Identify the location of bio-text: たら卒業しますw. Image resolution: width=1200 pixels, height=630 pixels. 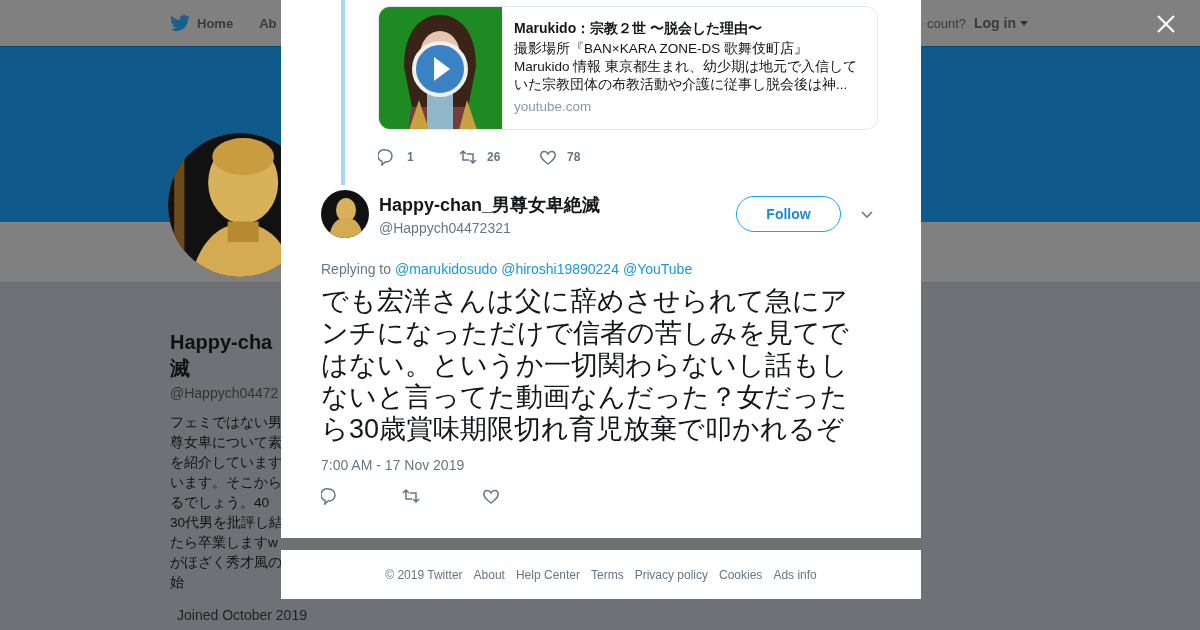
(224, 543).